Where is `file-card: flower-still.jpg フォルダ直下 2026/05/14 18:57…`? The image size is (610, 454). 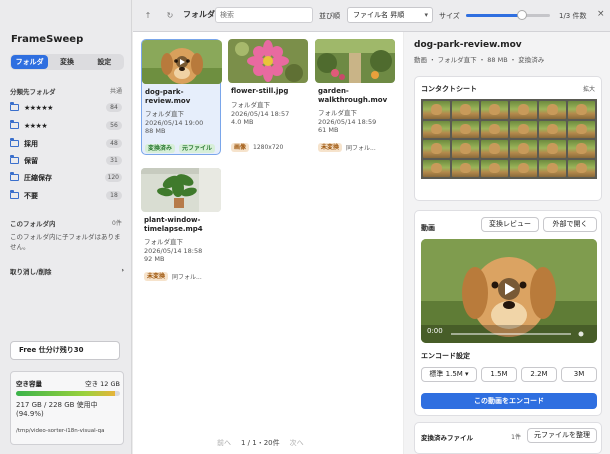
file-card: flower-still.jpg フォルダ直下 2026/05/14 18:57… is located at coordinates (268, 97).